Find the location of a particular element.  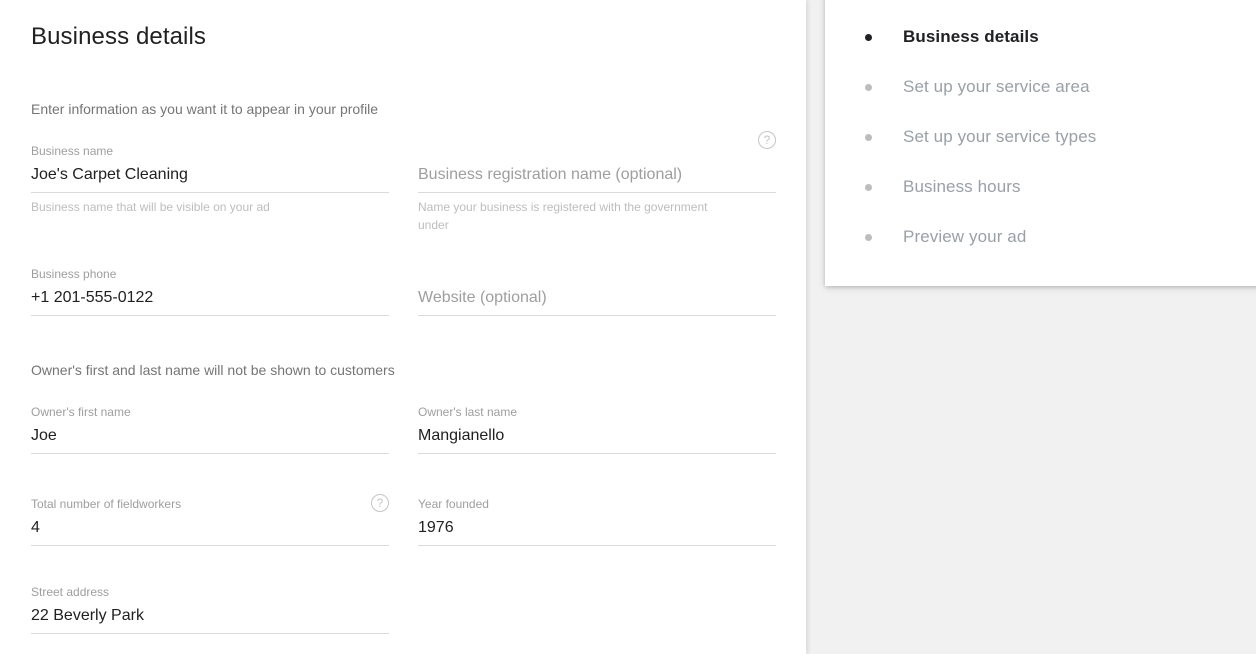

business-name-input is located at coordinates (210, 176).